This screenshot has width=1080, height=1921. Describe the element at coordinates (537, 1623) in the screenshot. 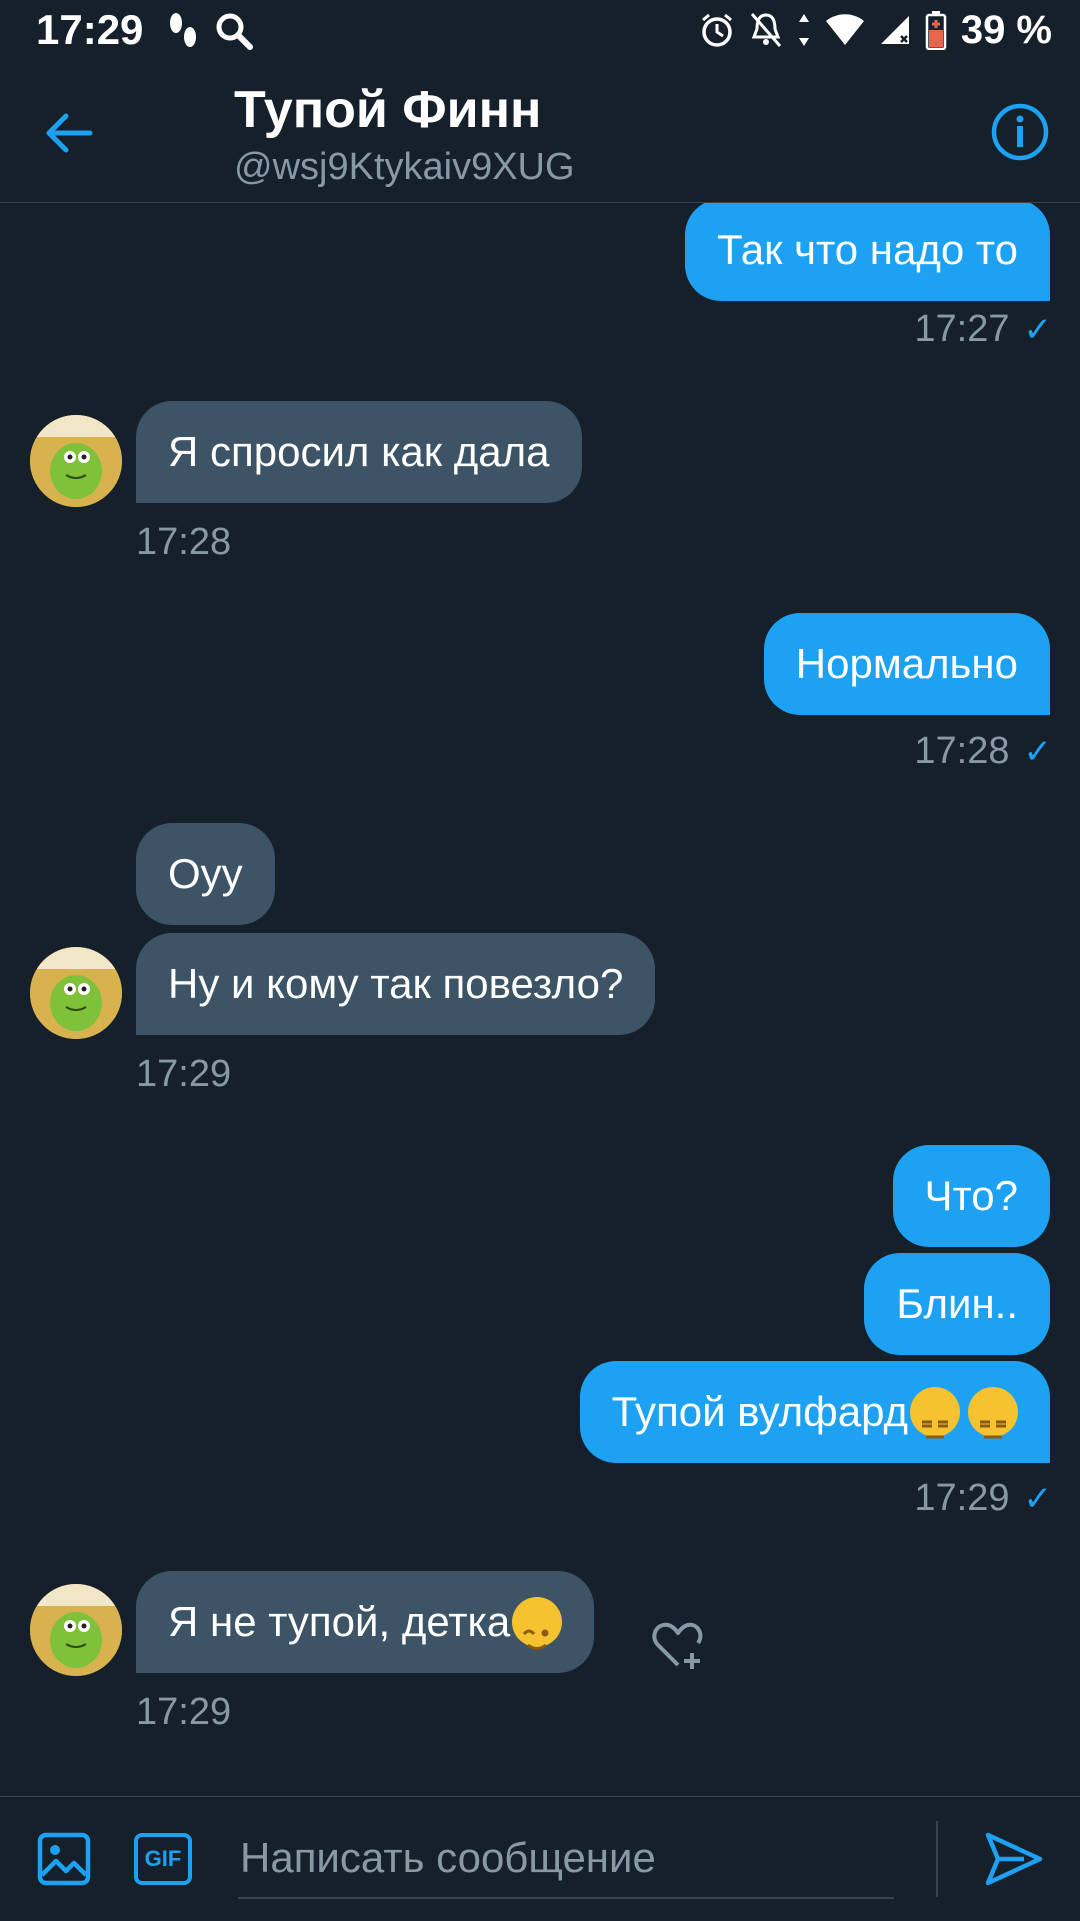

I see `winking-emoji-icon` at that location.